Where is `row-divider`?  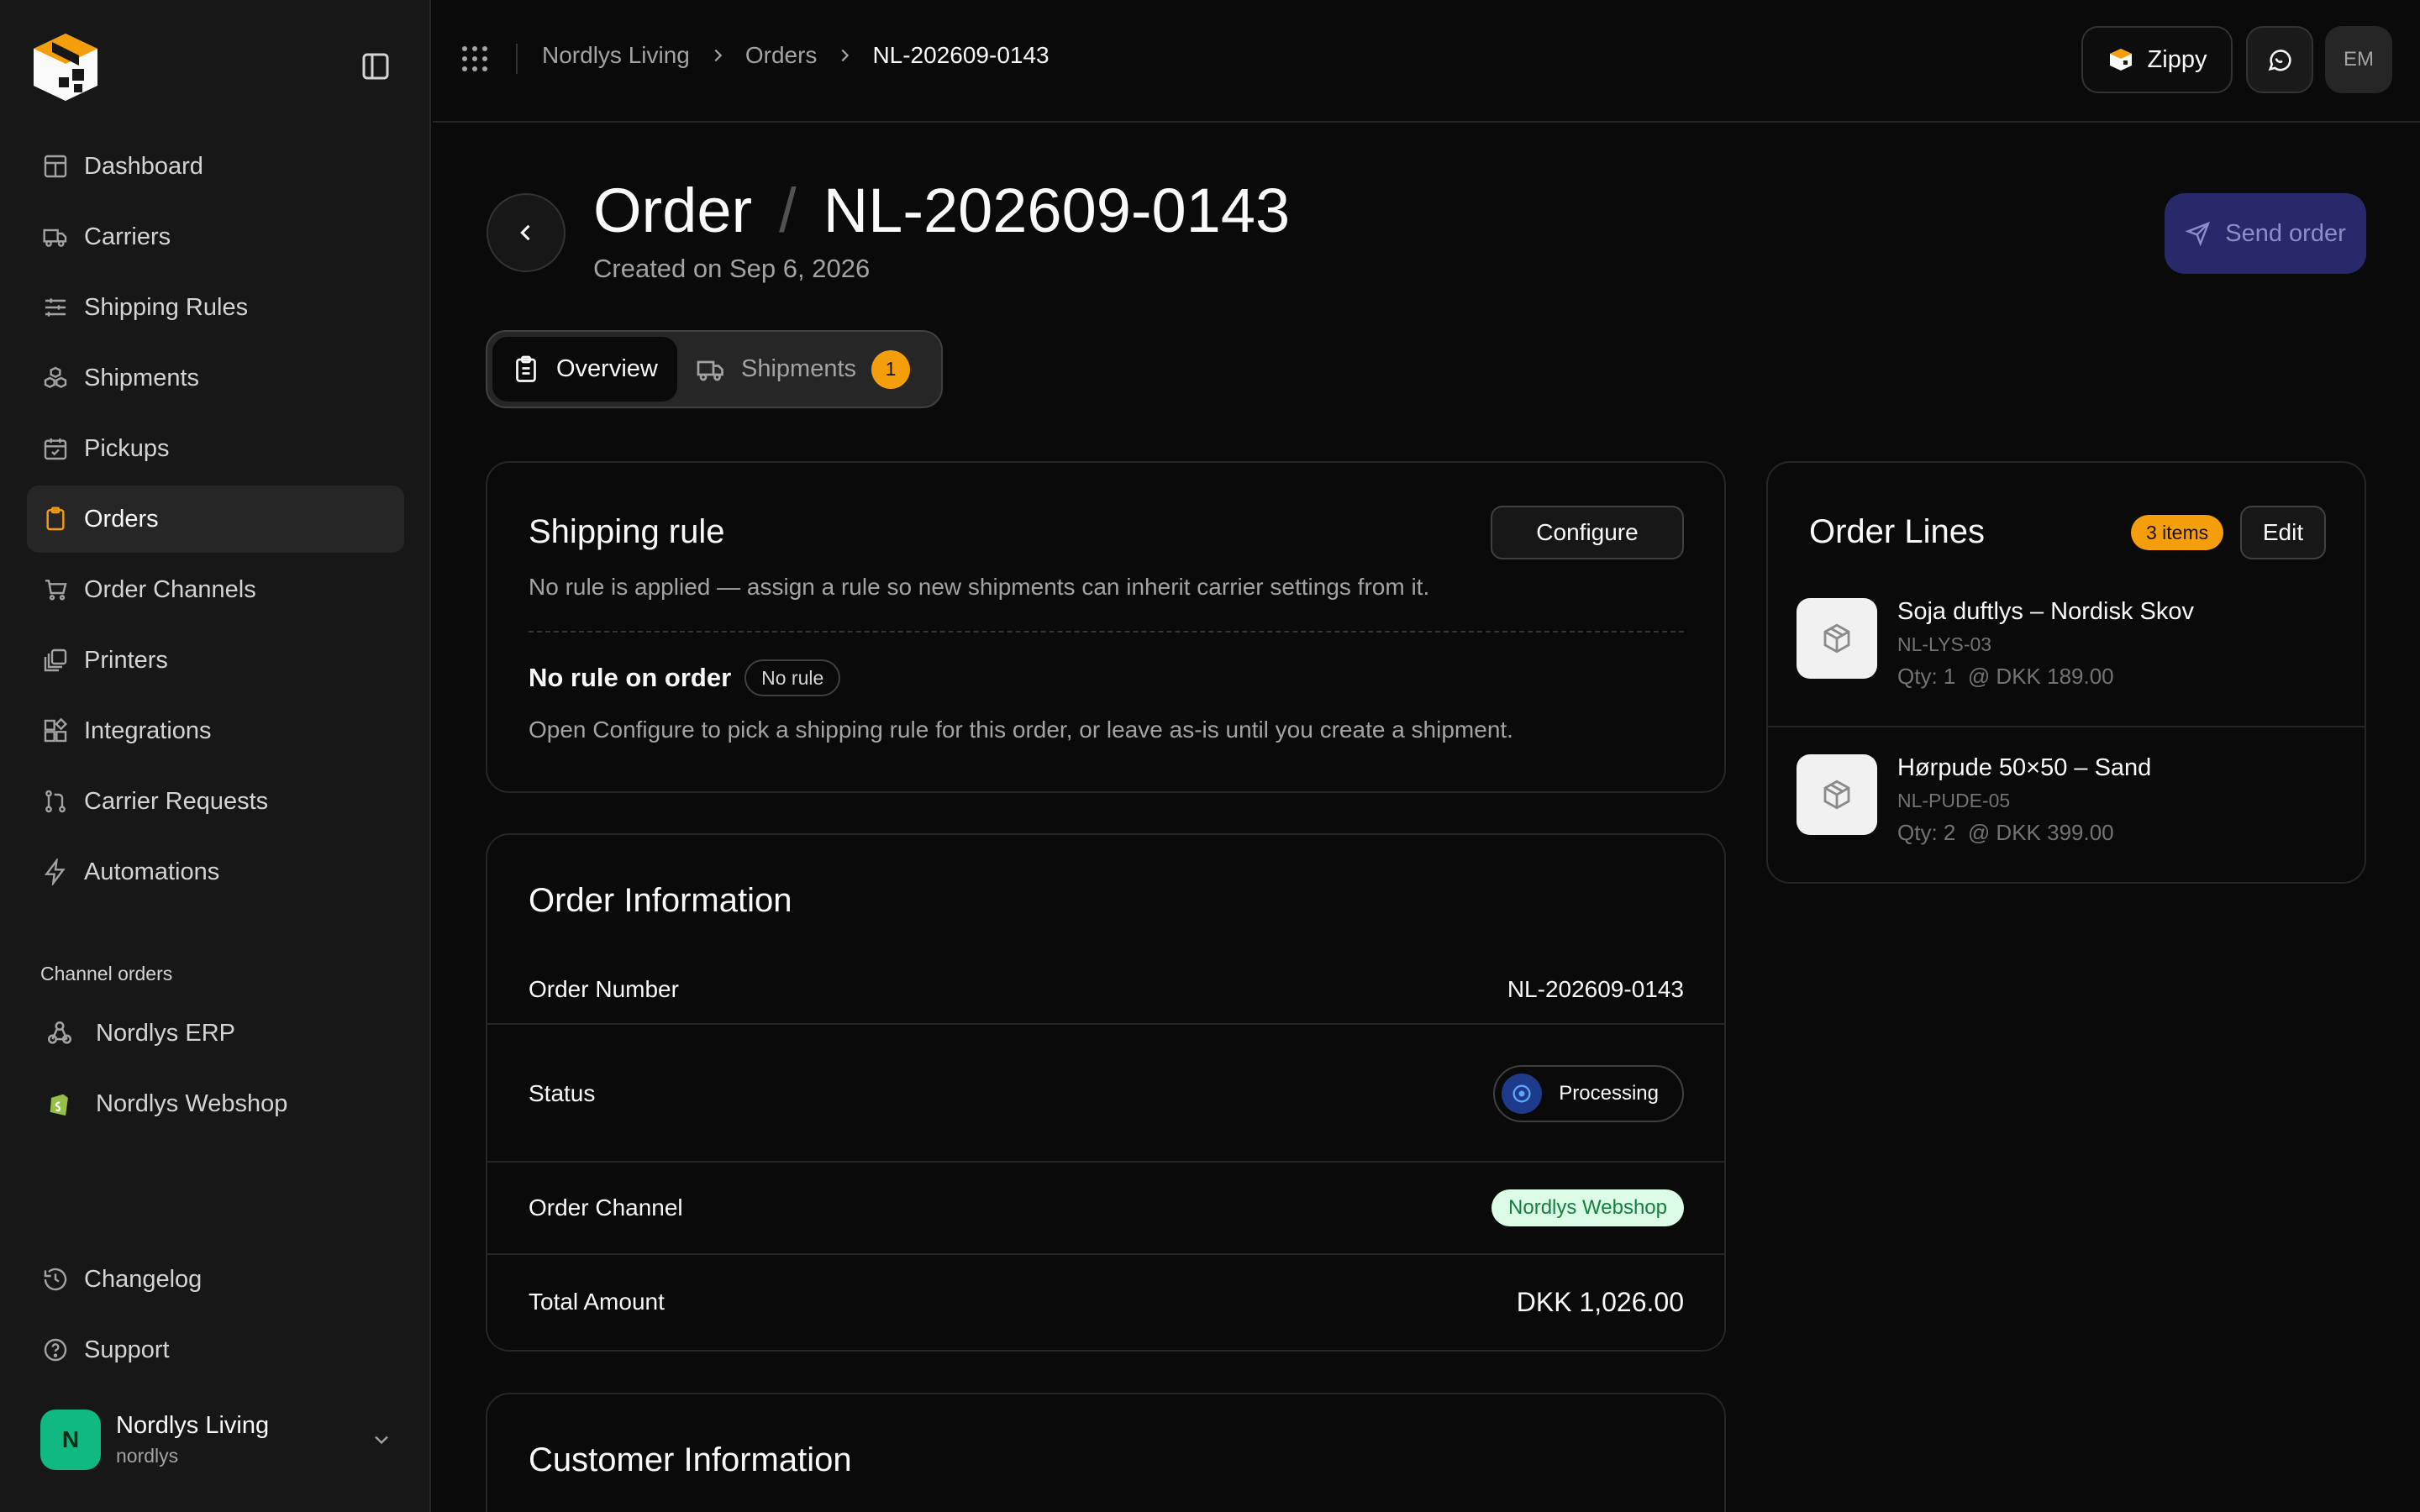
row-divider is located at coordinates (2066, 726).